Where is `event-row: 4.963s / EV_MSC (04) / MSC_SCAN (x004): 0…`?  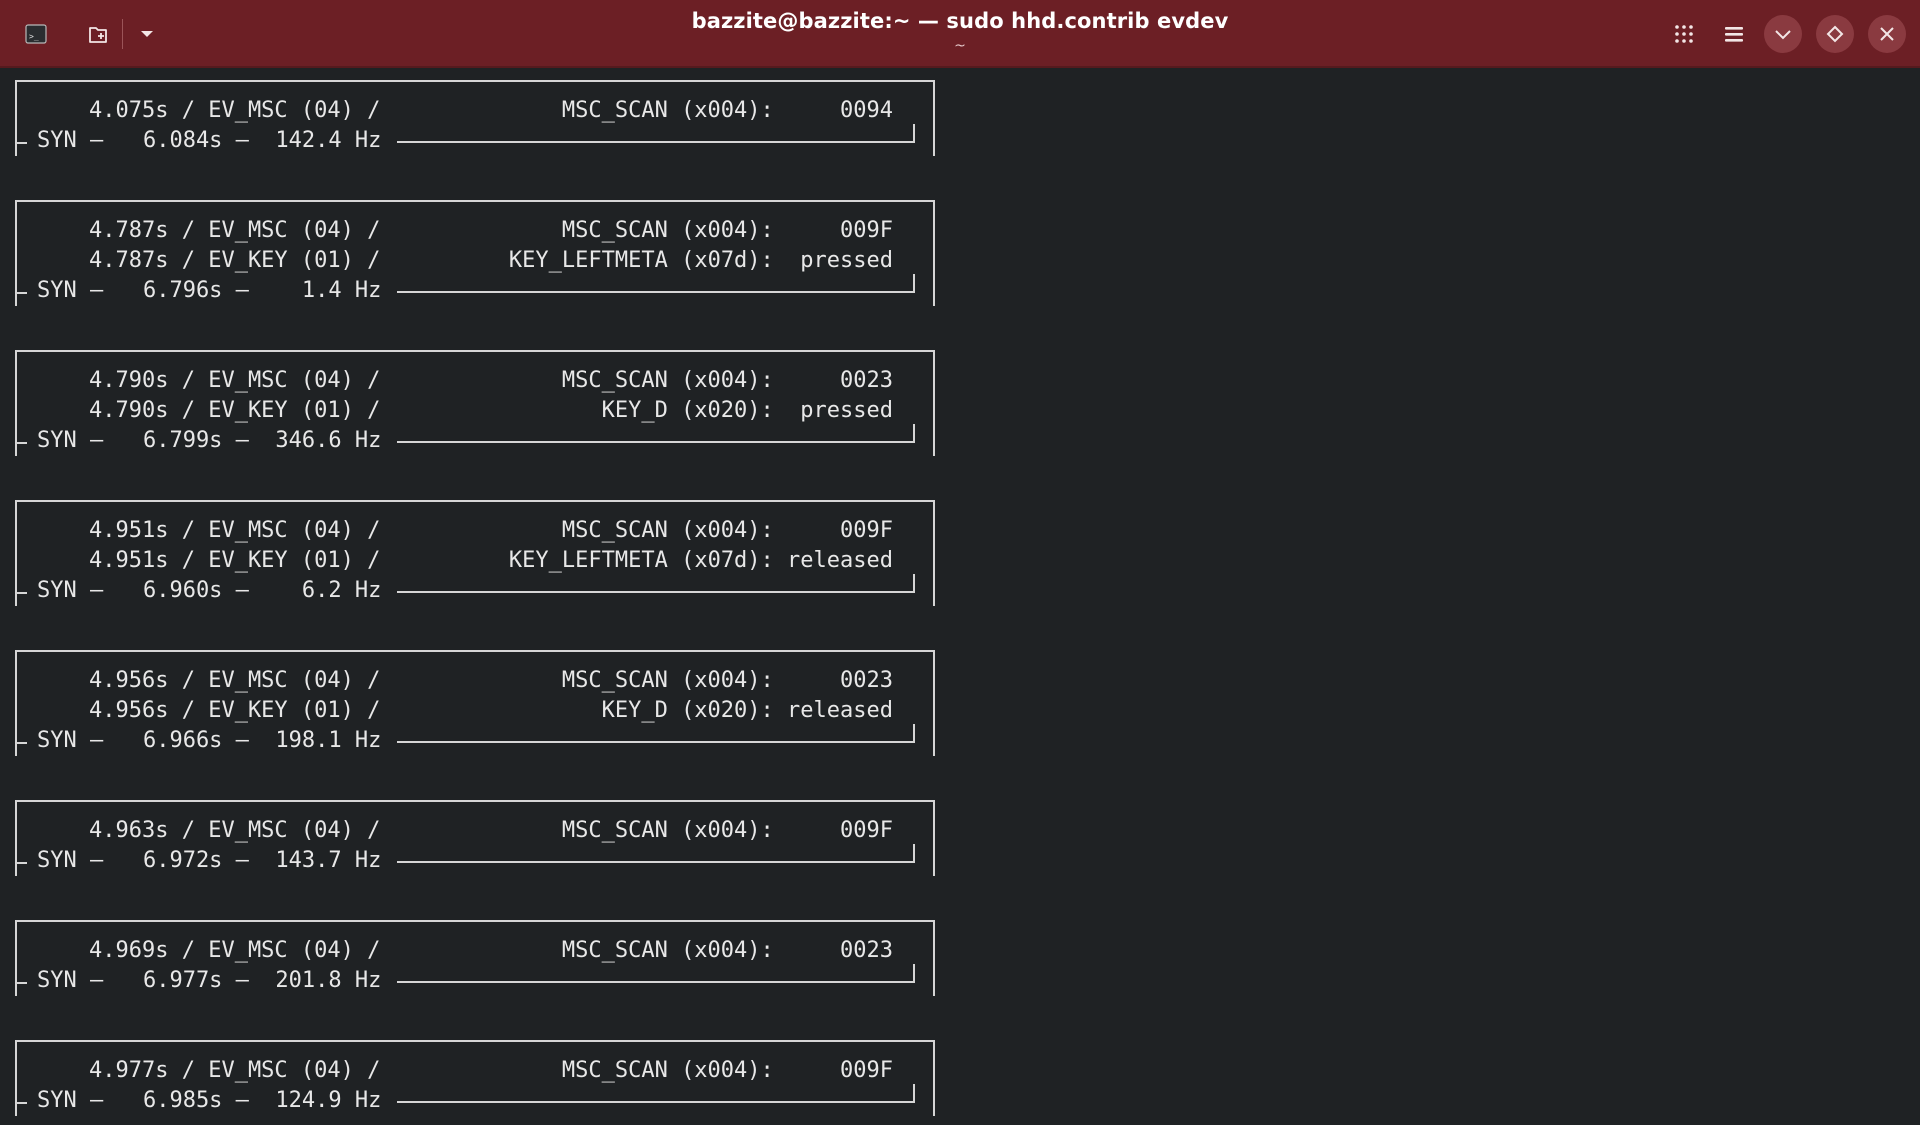 event-row: 4.963s / EV_MSC (04) / MSC_SCAN (x004): 0… is located at coordinates (465, 831).